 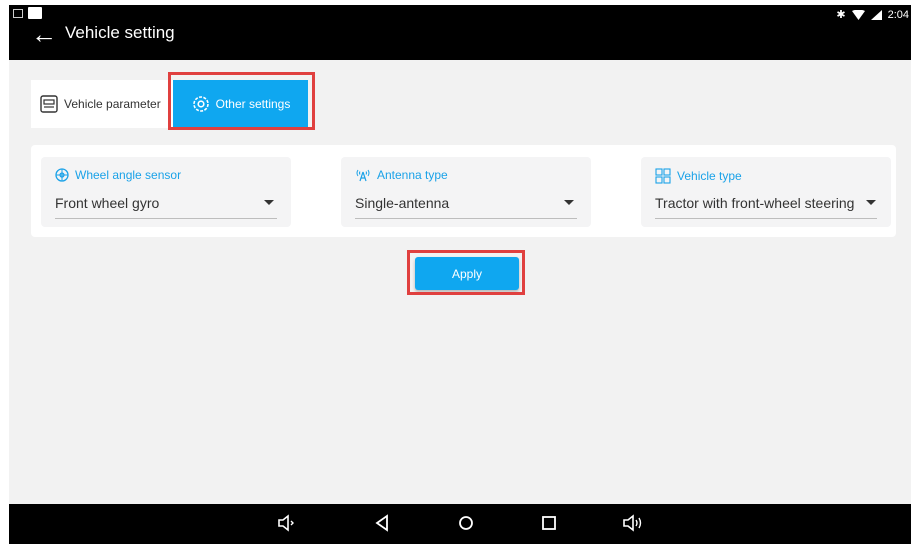 What do you see at coordinates (112, 104) in the screenshot?
I see `tab-label: Vehicle parameter` at bounding box center [112, 104].